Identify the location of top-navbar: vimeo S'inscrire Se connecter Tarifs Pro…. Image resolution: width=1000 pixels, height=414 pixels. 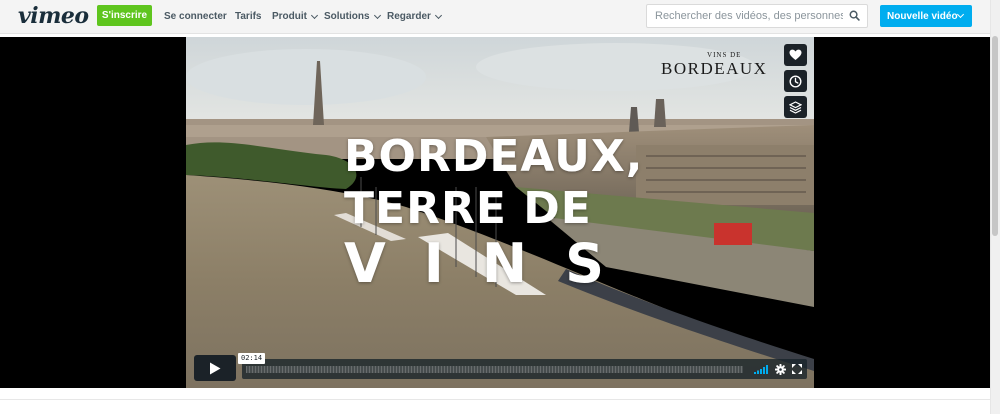
(495, 17).